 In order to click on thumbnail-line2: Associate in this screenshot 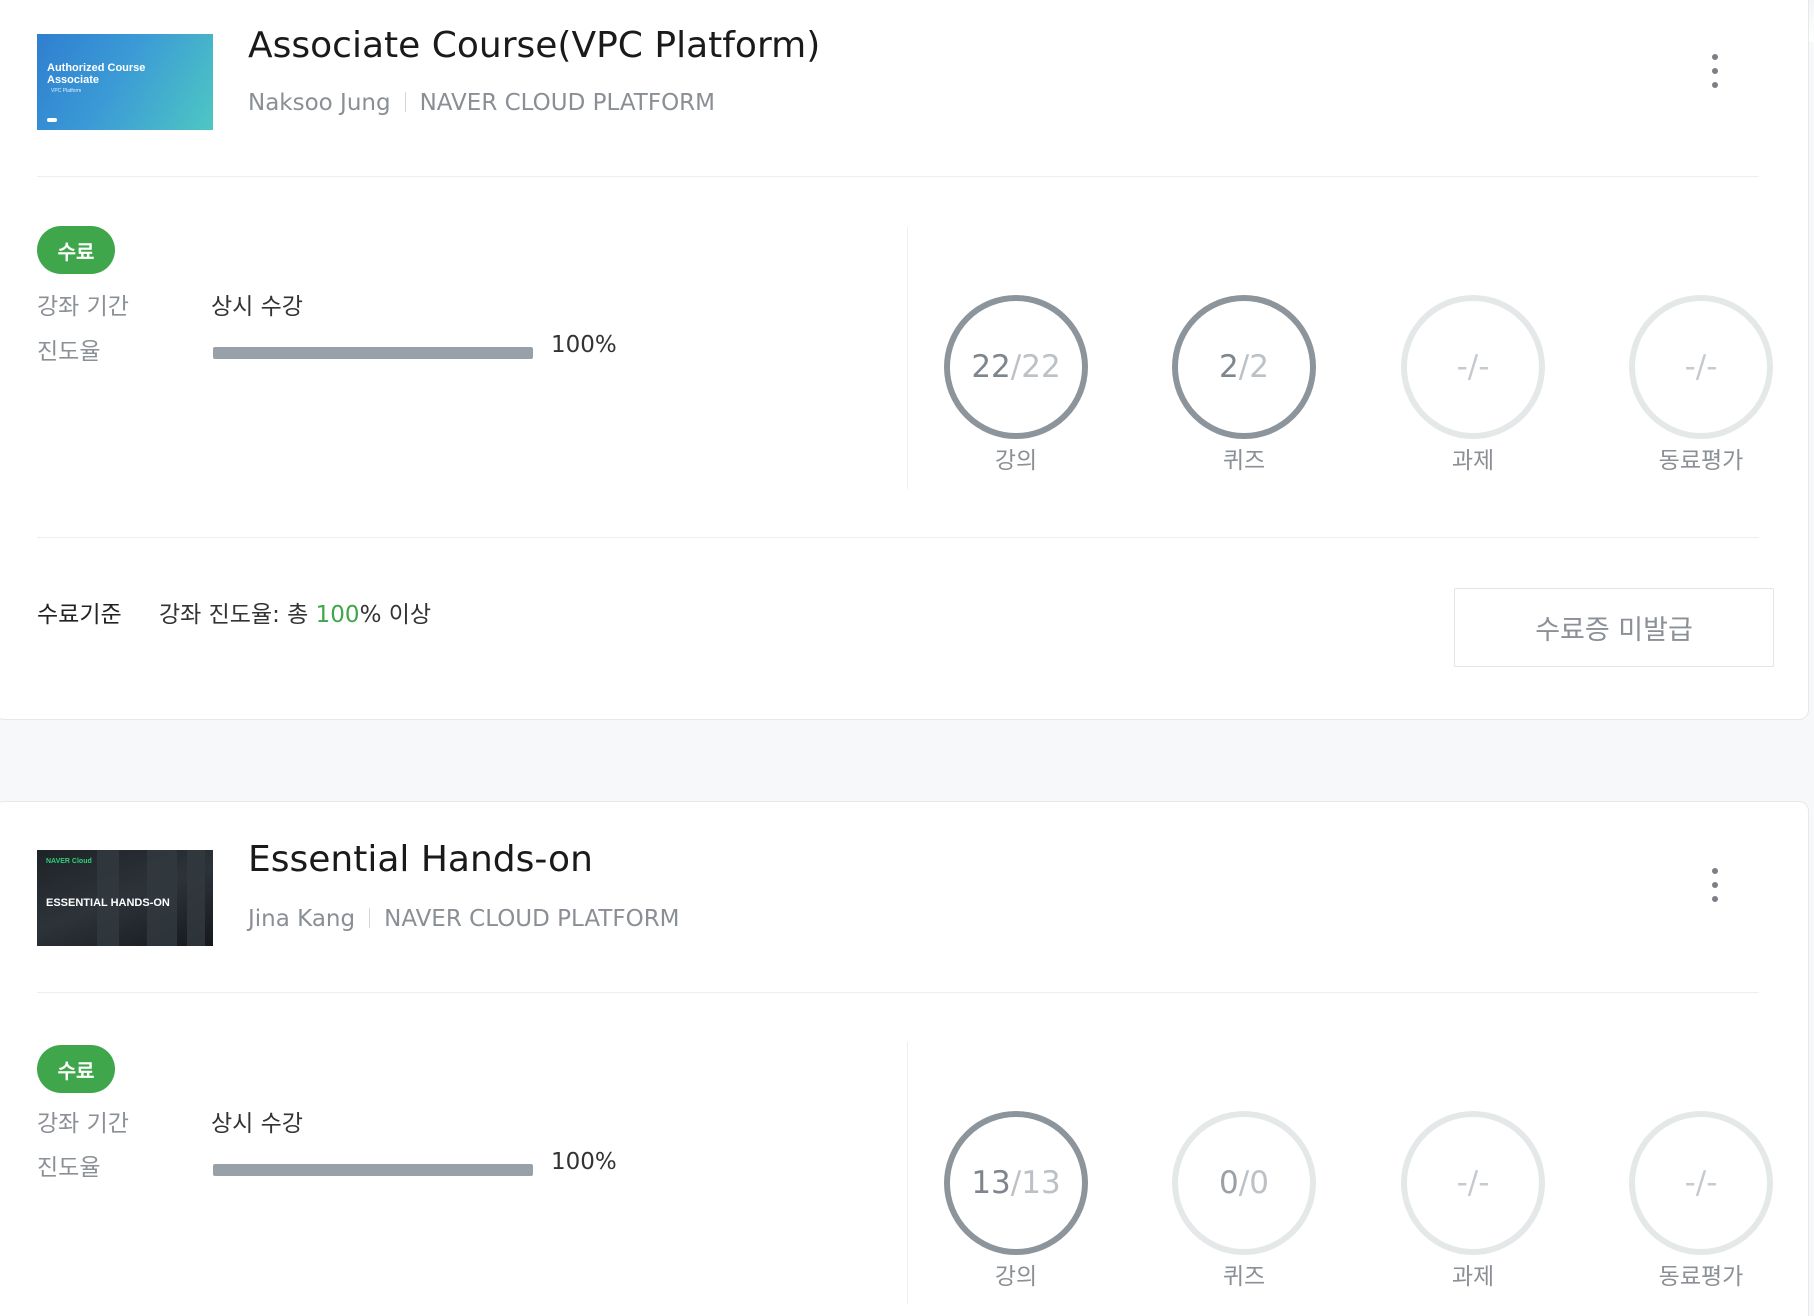, I will do `click(73, 80)`.